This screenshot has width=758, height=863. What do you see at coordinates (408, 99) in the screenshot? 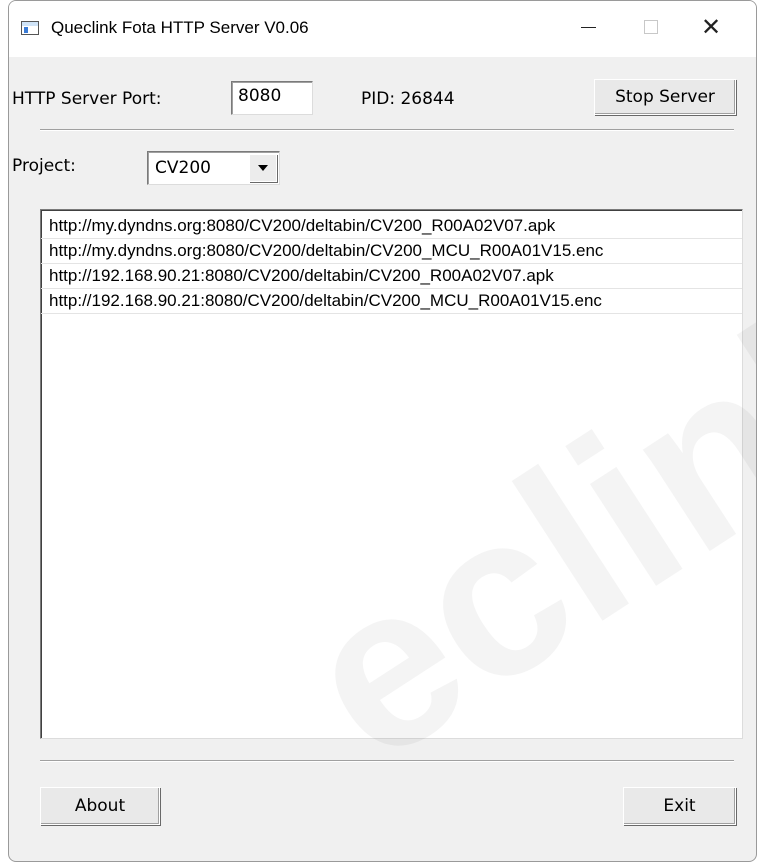
I see `pid-label: PID: 26844` at bounding box center [408, 99].